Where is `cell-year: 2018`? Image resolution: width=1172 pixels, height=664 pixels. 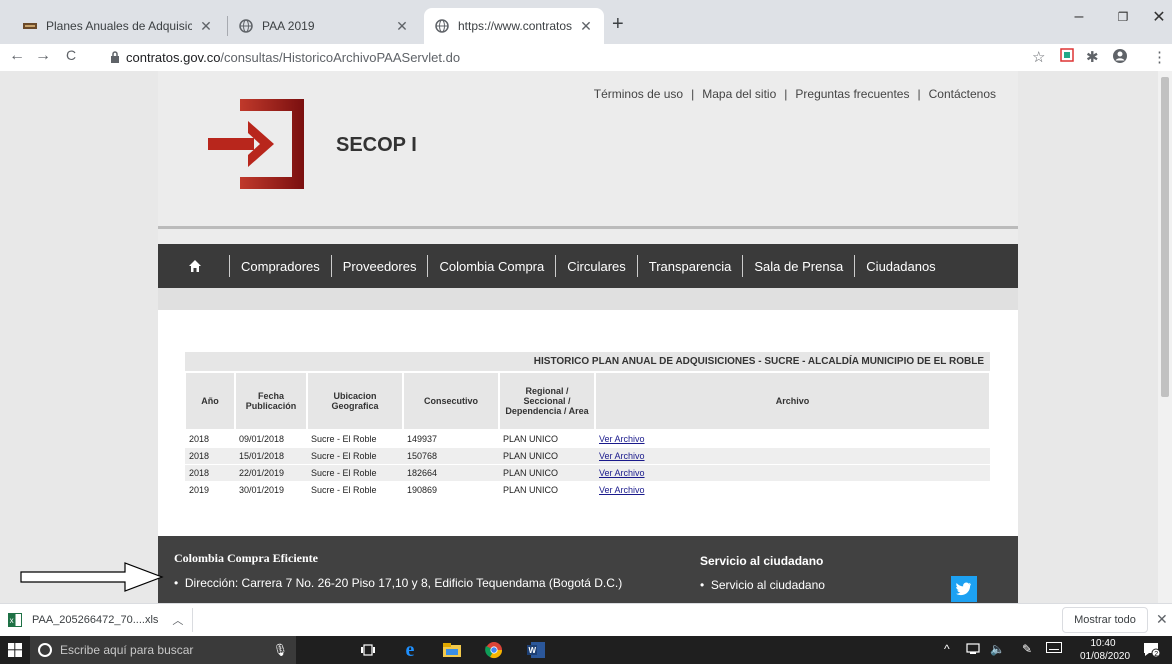
cell-year: 2018 is located at coordinates (210, 456).